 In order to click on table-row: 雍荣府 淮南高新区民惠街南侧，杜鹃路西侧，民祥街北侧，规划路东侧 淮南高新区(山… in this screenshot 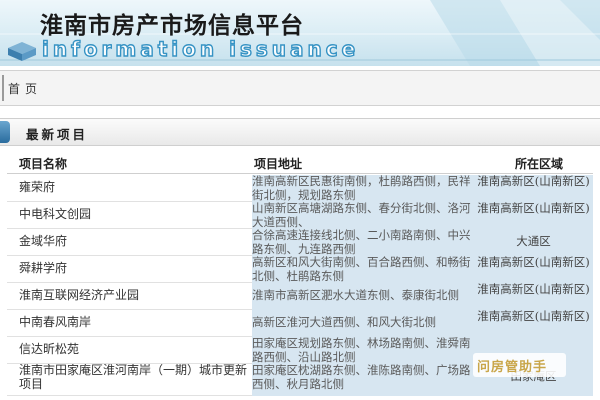, I will do `click(300, 188)`.